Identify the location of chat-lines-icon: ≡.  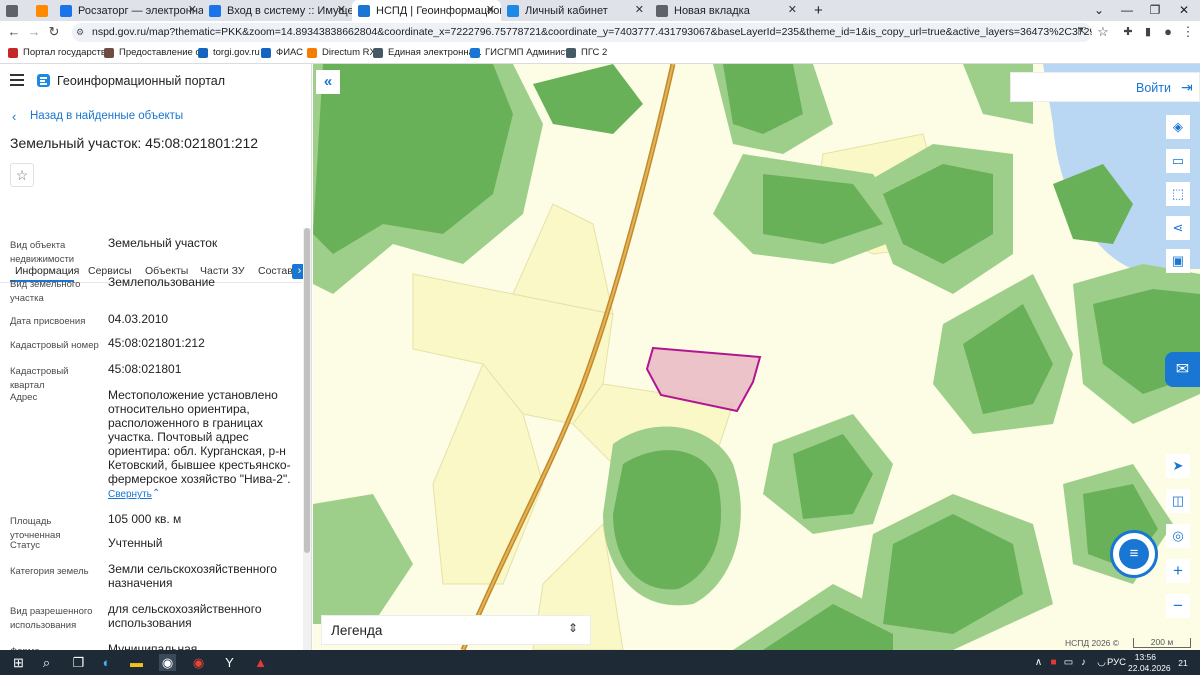
(1134, 554).